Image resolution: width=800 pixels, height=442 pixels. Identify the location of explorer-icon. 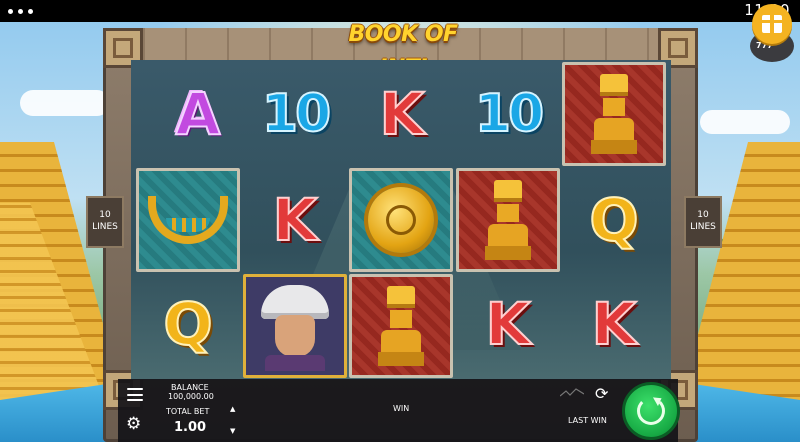
(295, 326).